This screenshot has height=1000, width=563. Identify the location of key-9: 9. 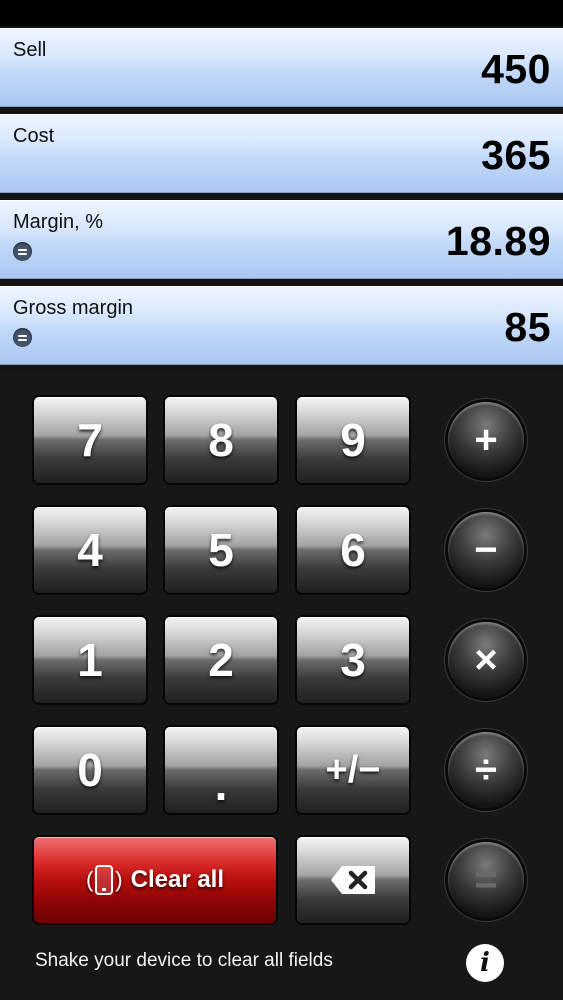
(353, 440).